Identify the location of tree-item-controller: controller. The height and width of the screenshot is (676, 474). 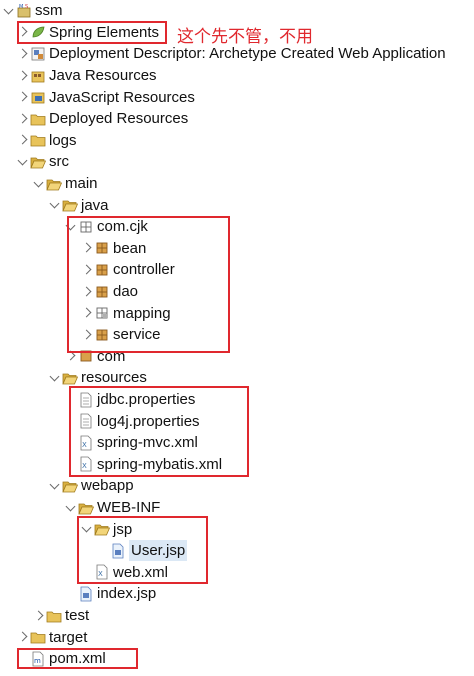
(237, 270).